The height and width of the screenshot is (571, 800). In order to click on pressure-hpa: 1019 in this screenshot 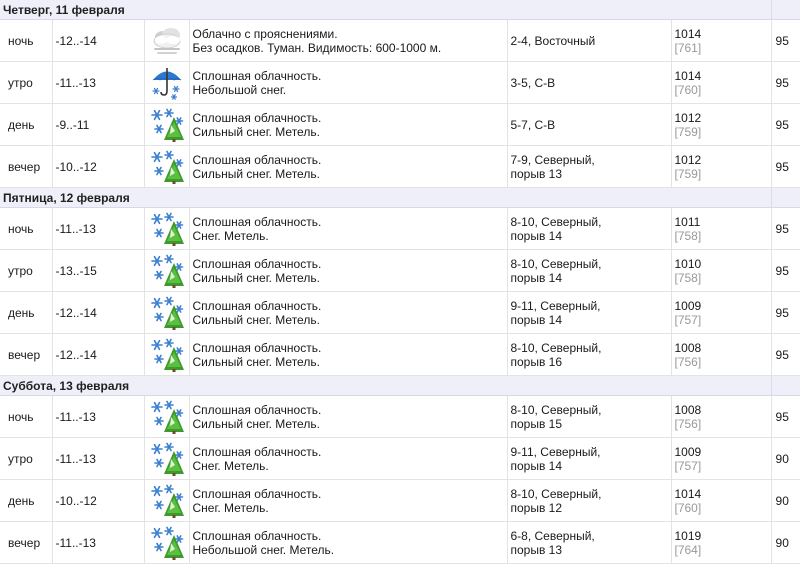, I will do `click(688, 535)`.